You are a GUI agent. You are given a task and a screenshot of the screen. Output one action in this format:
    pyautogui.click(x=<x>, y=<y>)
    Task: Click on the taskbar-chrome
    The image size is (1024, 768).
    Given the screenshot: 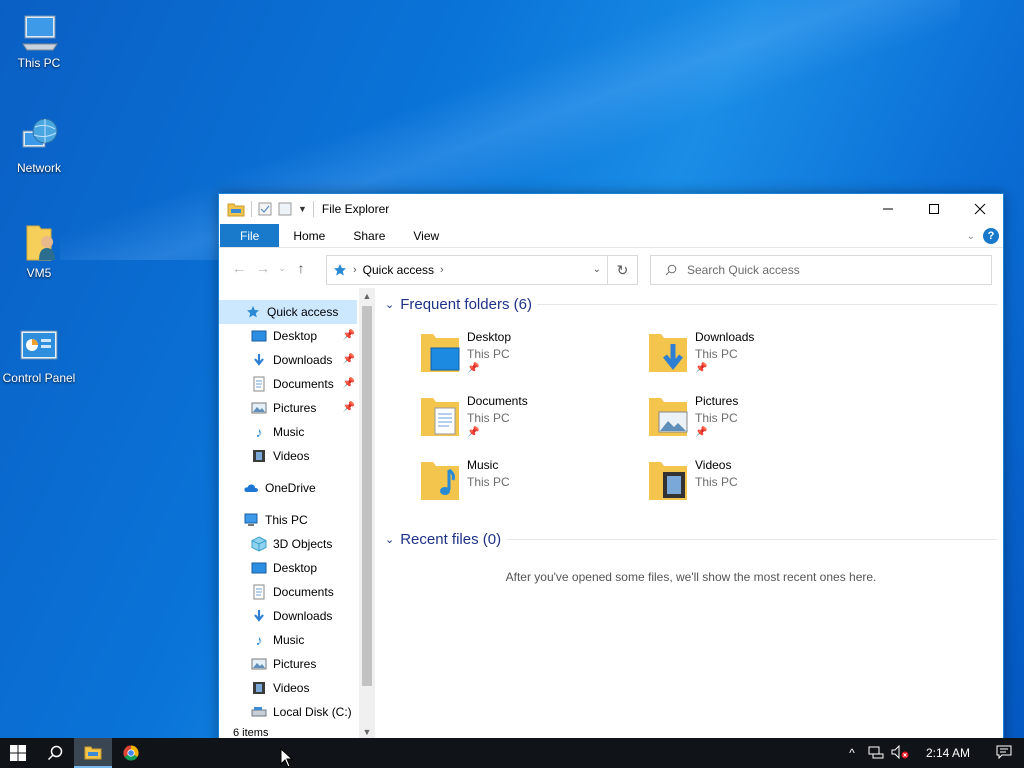 What is the action you would take?
    pyautogui.click(x=131, y=753)
    